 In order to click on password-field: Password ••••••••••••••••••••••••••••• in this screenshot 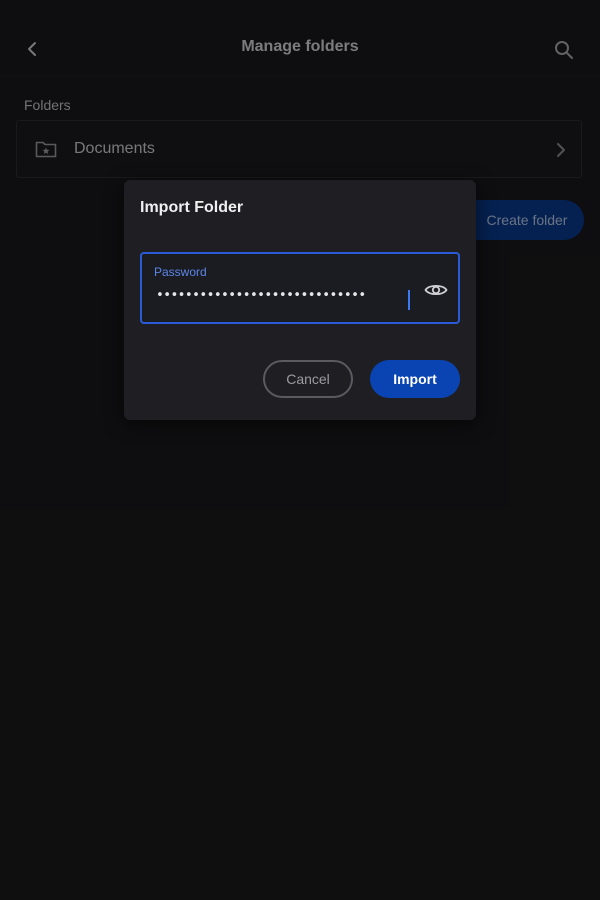, I will do `click(300, 288)`.